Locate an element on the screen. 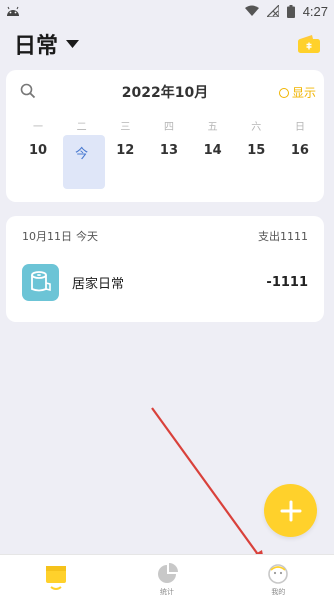 This screenshot has width=334, height=600. day-row: 10 今 12 13 14 15 16 is located at coordinates (169, 152).